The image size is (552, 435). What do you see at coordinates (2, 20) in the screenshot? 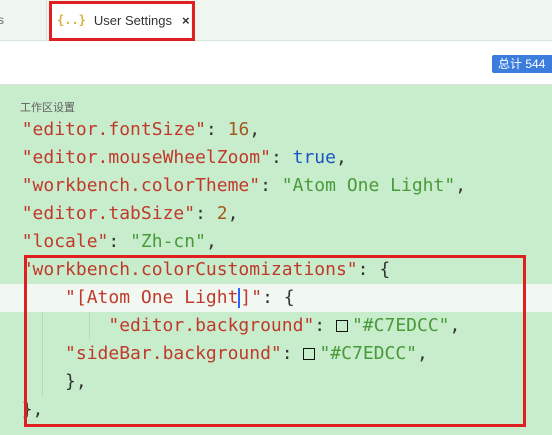
I see `tab-previous-label: s` at bounding box center [2, 20].